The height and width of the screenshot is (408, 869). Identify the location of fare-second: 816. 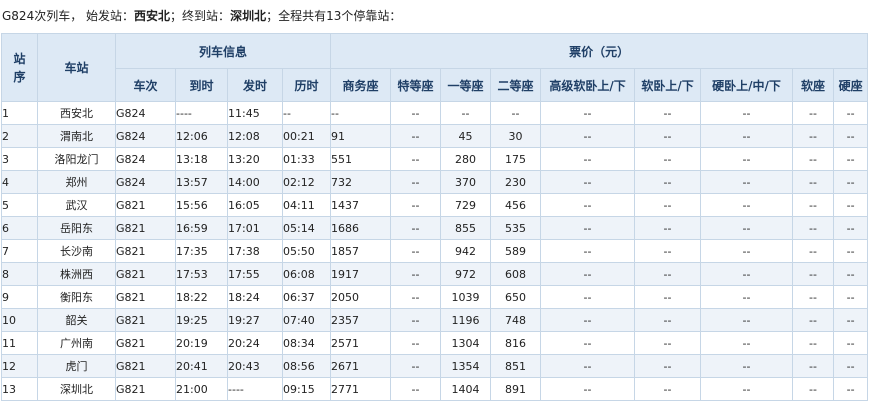
(516, 343).